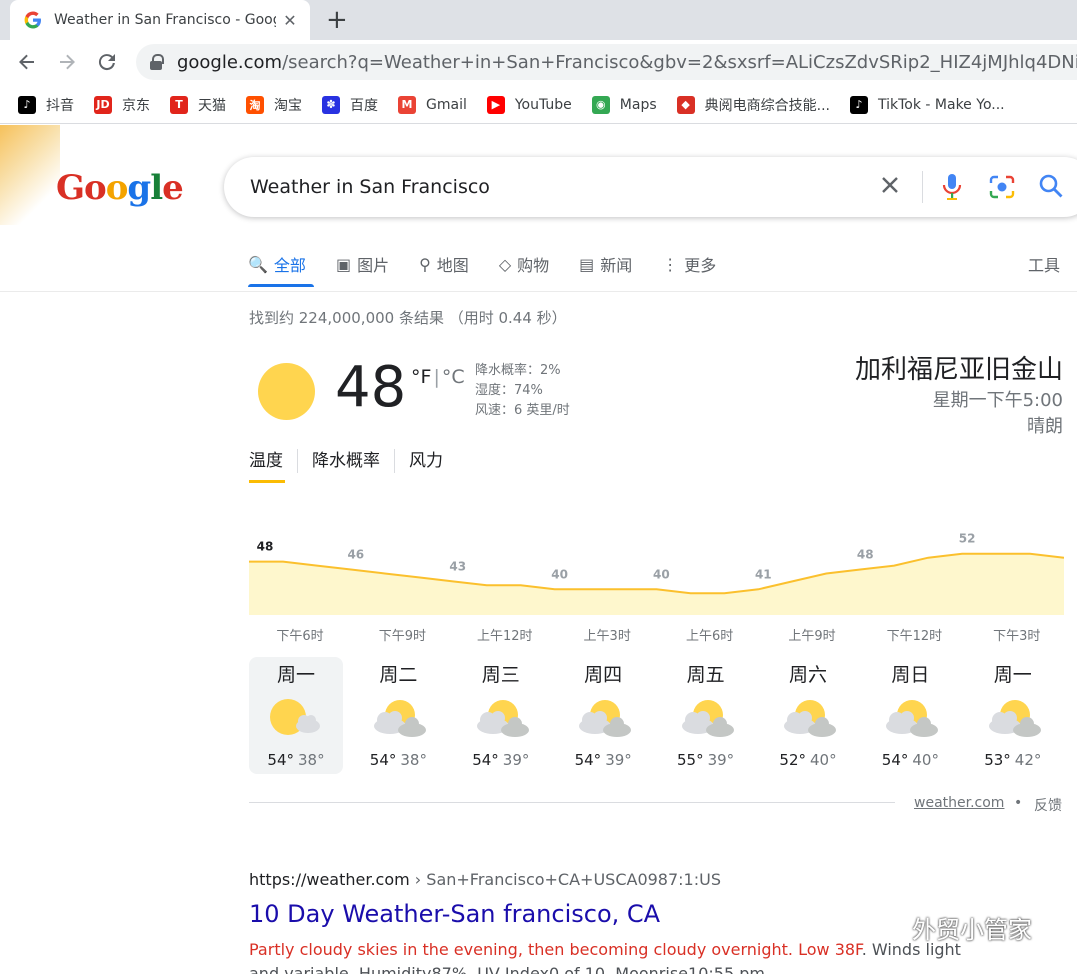  Describe the element at coordinates (638, 104) in the screenshot. I see `bookmark-label: Maps` at that location.